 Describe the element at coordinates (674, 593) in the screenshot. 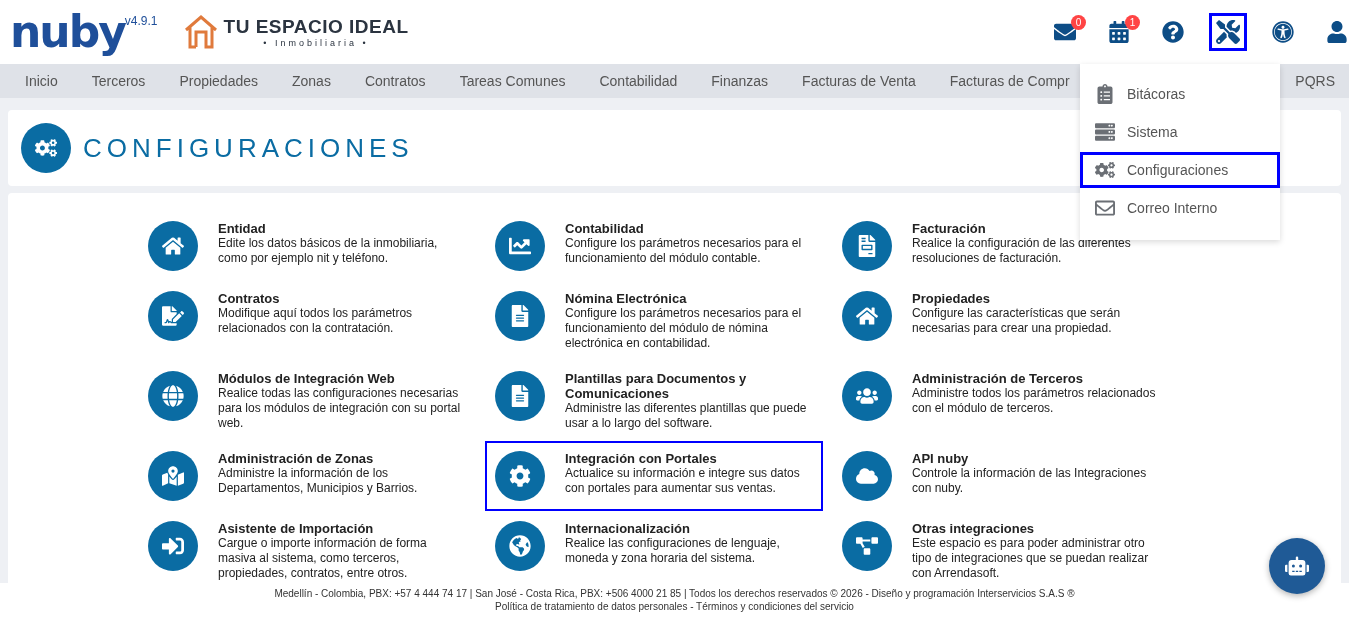

I see `footer-text: Medellín - Colombia, PBX: +57 4 444 74 17 | San José - Costa Rica, PBX: +506 4000 21 85 | Todos los derechos reservados © 2026 - Diseño y programación Interservicios S.A.S ®` at that location.